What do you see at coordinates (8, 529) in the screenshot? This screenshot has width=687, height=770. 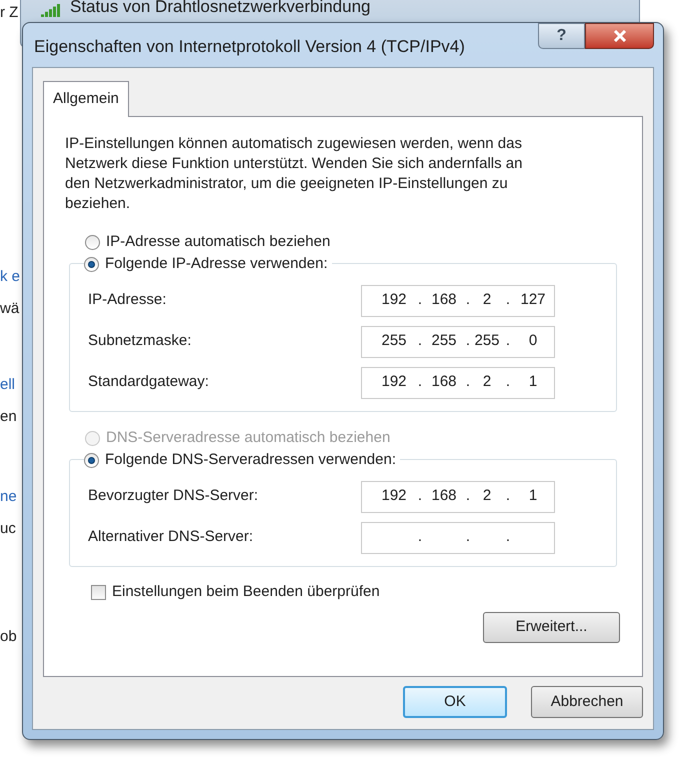 I see `background-text: uc` at bounding box center [8, 529].